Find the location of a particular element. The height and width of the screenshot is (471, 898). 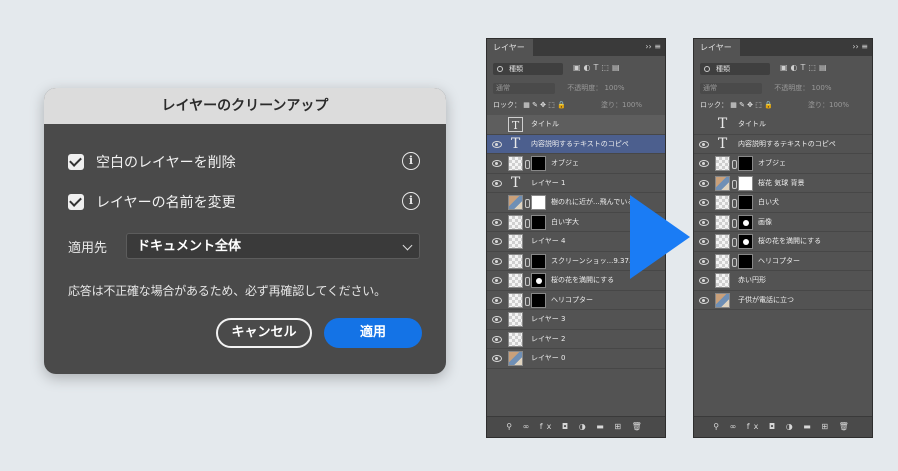

layer-name: 白い犬 is located at coordinates (768, 202).